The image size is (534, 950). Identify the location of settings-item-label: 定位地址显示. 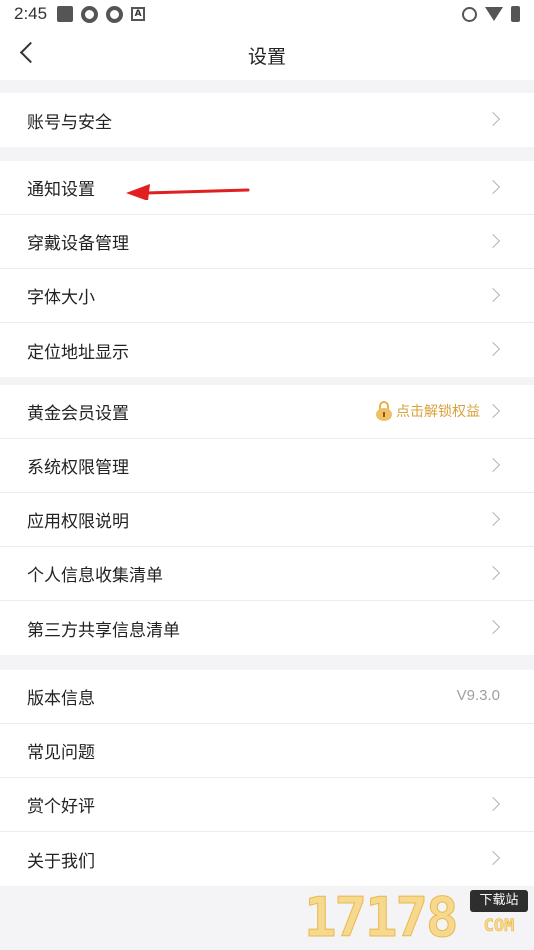
(78, 352).